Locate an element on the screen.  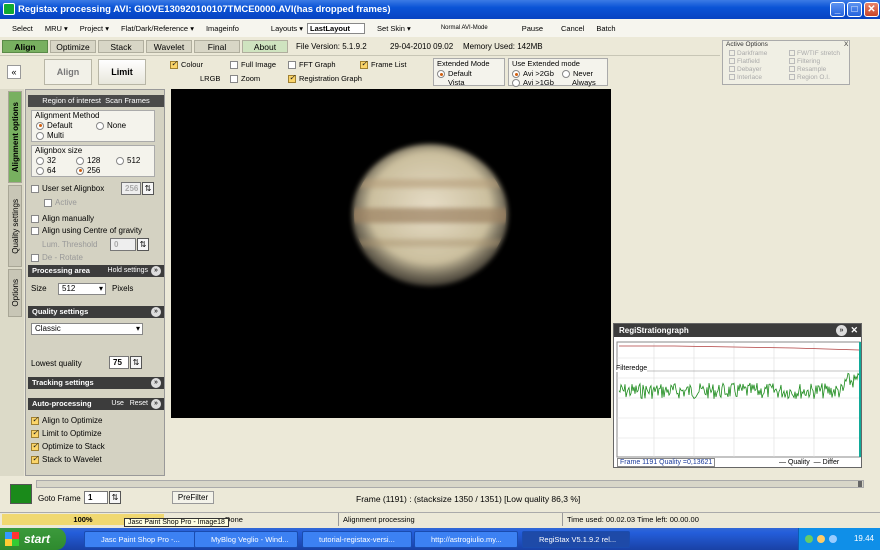
clock: 19.44 is located at coordinates (864, 538).